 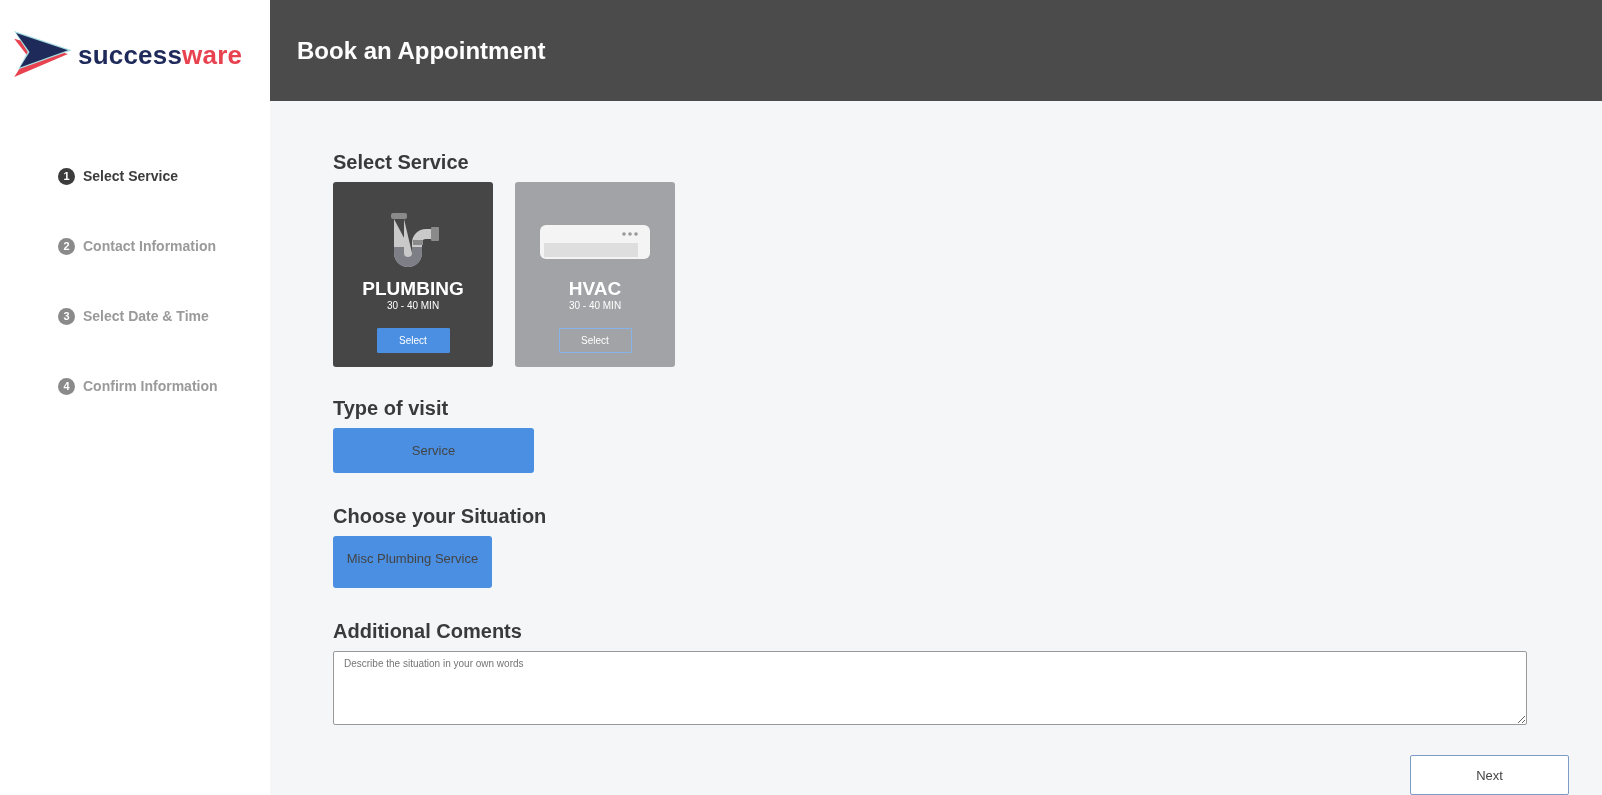 I want to click on next-button: Next, so click(x=1489, y=775).